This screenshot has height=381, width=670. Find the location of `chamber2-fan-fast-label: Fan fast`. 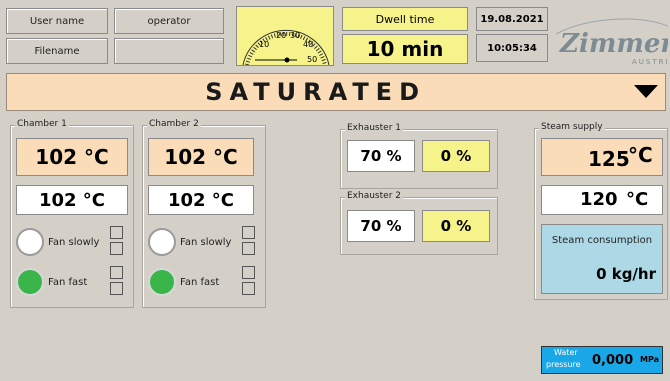

chamber2-fan-fast-label: Fan fast is located at coordinates (200, 282).